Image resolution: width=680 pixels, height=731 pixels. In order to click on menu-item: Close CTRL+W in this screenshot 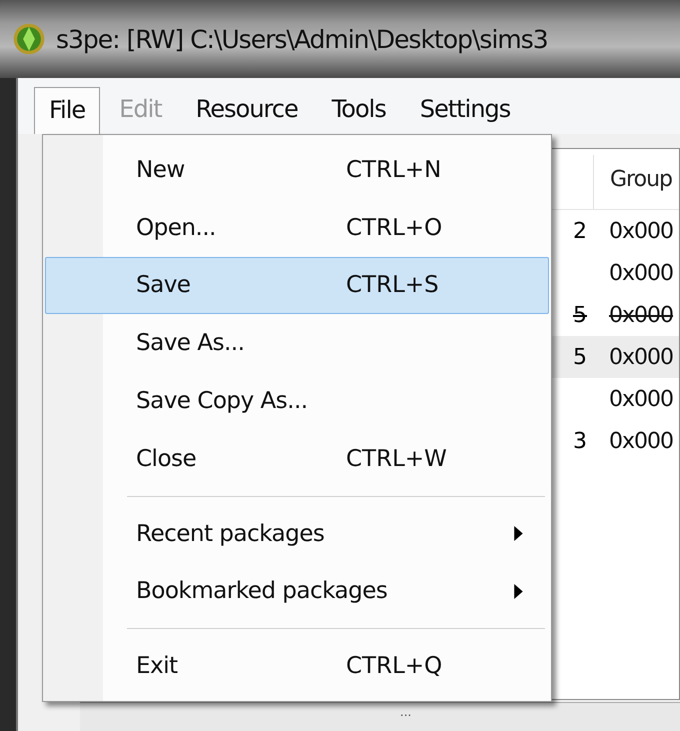, I will do `click(297, 459)`.